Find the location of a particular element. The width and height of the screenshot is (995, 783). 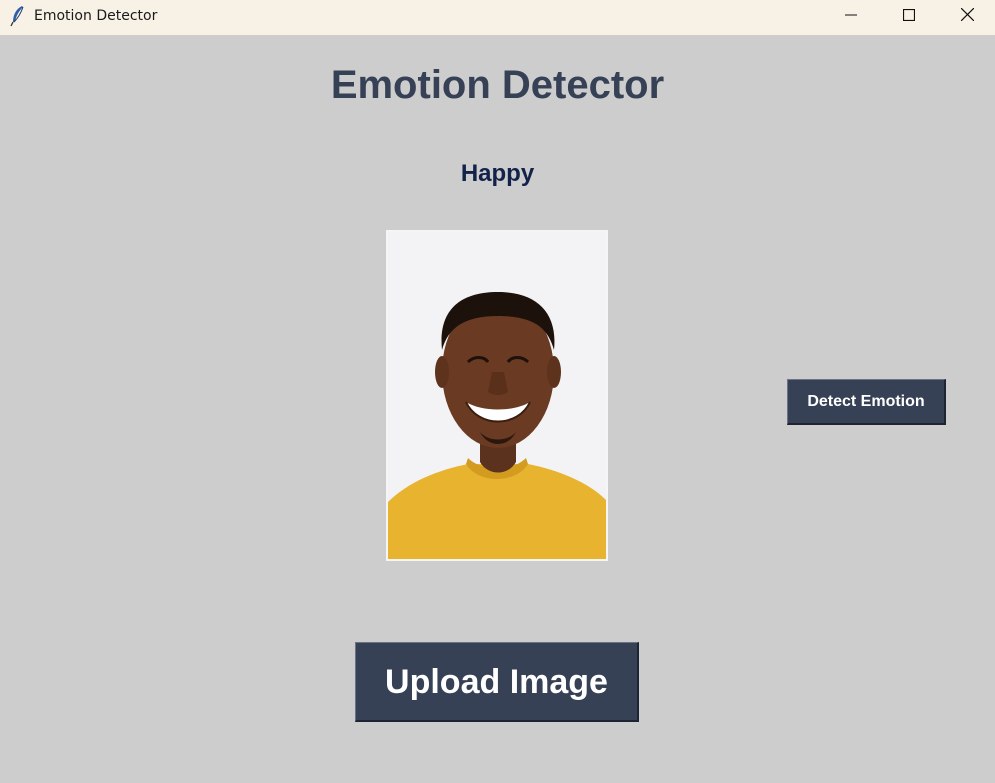

maximize-button is located at coordinates (909, 16).